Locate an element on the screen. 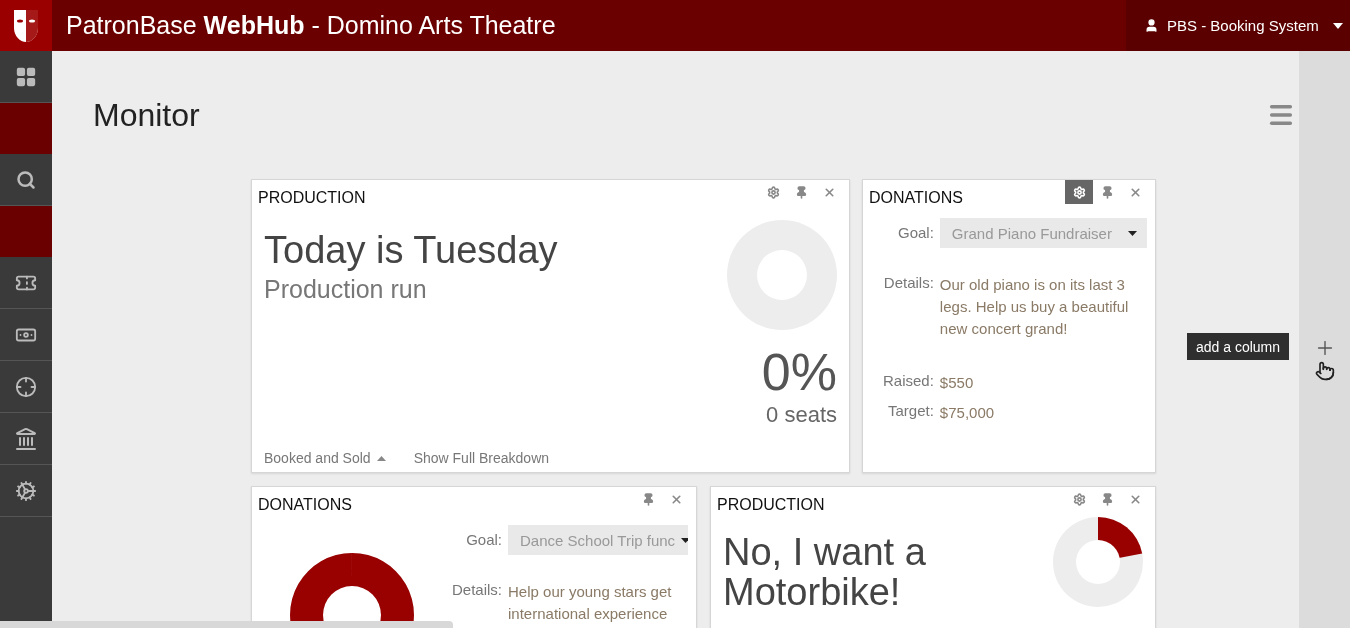 This screenshot has width=1350, height=628. crosshair-icon is located at coordinates (26, 386).